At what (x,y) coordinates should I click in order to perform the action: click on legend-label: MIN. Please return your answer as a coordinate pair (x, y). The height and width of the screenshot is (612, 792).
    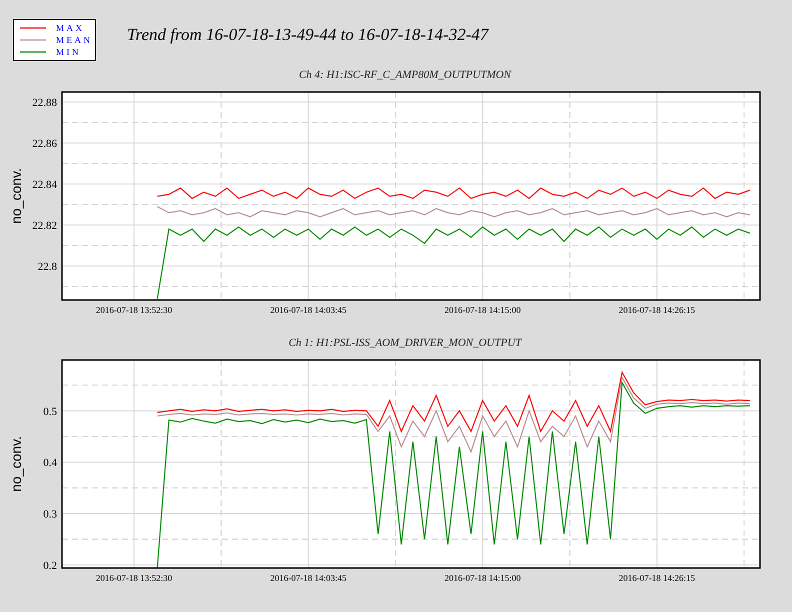
    Looking at the image, I should click on (68, 52).